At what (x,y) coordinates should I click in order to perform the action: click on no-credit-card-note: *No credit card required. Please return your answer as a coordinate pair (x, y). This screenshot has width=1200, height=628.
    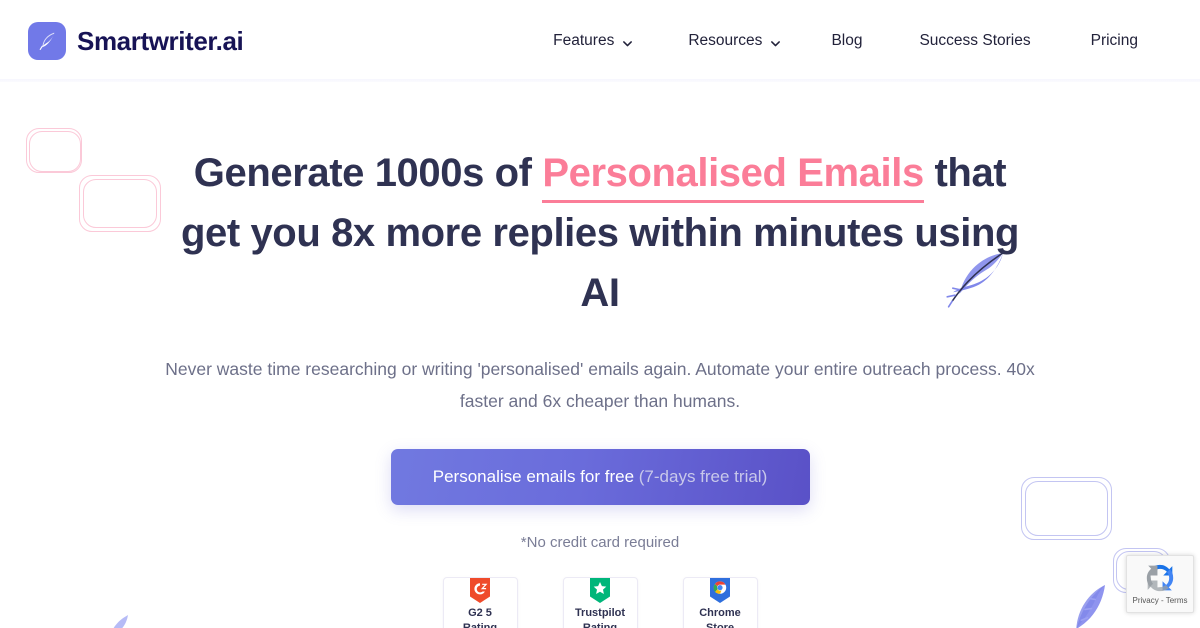
    Looking at the image, I should click on (600, 542).